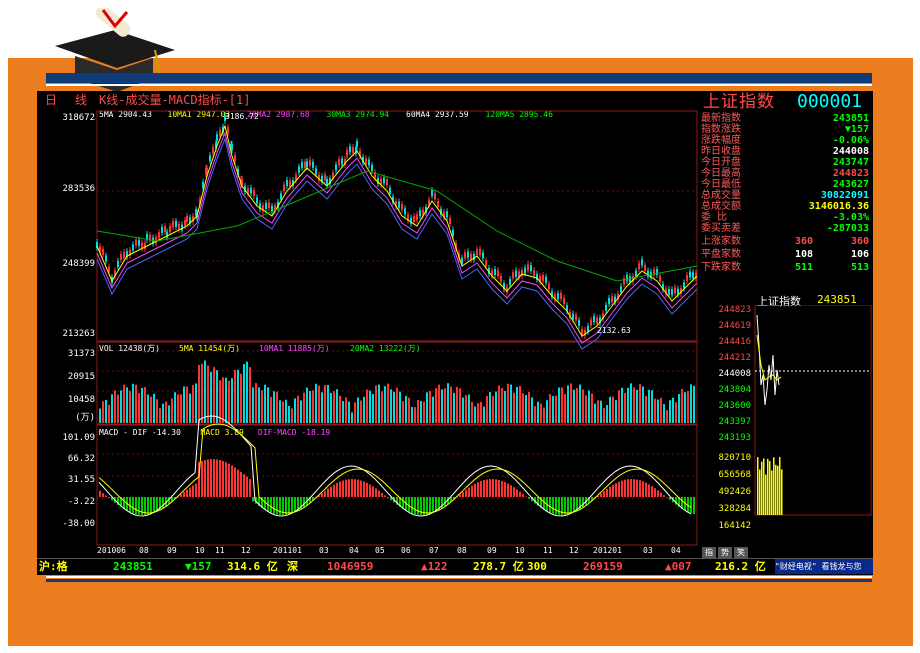  Describe the element at coordinates (734, 342) in the screenshot. I see `intraday-tick-label: 244416` at that location.